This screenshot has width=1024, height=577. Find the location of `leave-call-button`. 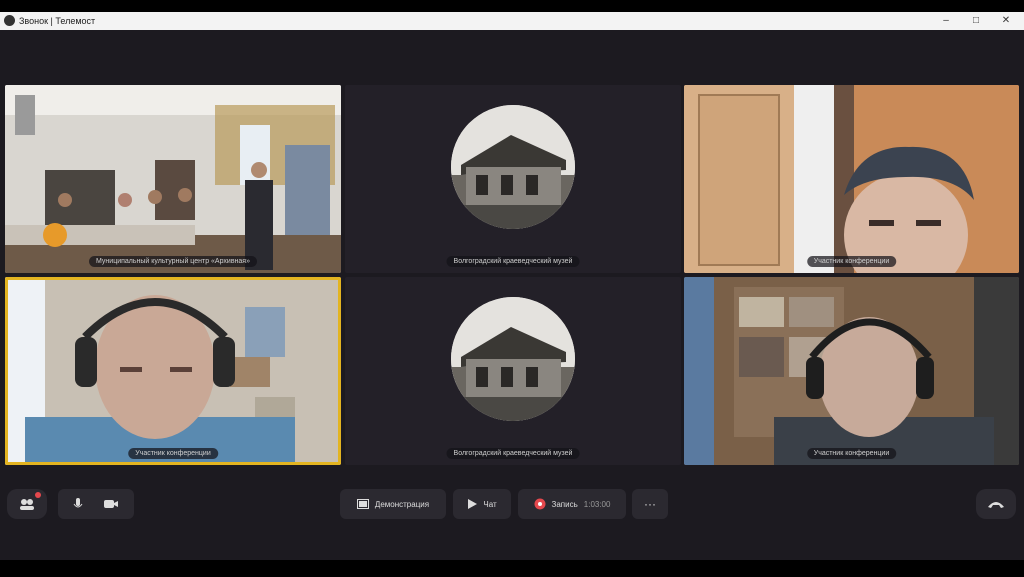

leave-call-button is located at coordinates (996, 504).